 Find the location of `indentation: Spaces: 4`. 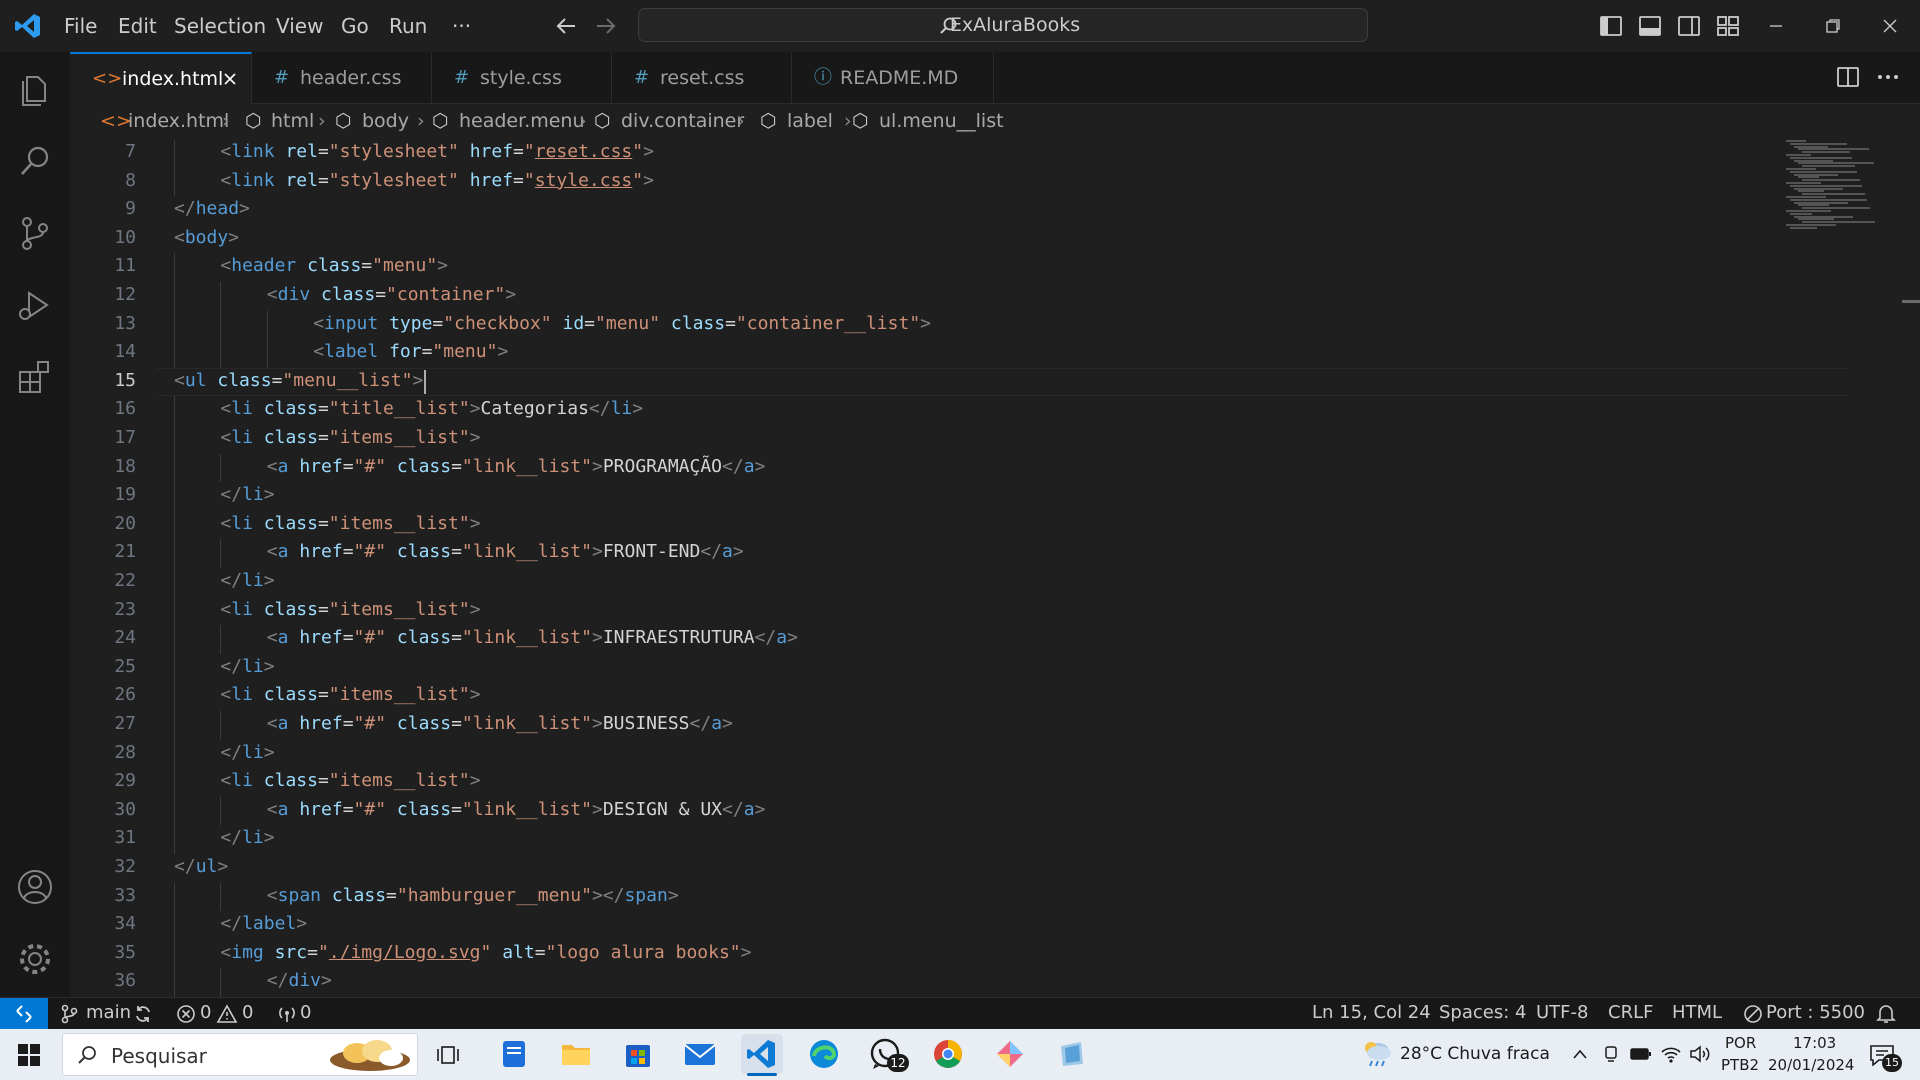

indentation: Spaces: 4 is located at coordinates (1482, 1012).